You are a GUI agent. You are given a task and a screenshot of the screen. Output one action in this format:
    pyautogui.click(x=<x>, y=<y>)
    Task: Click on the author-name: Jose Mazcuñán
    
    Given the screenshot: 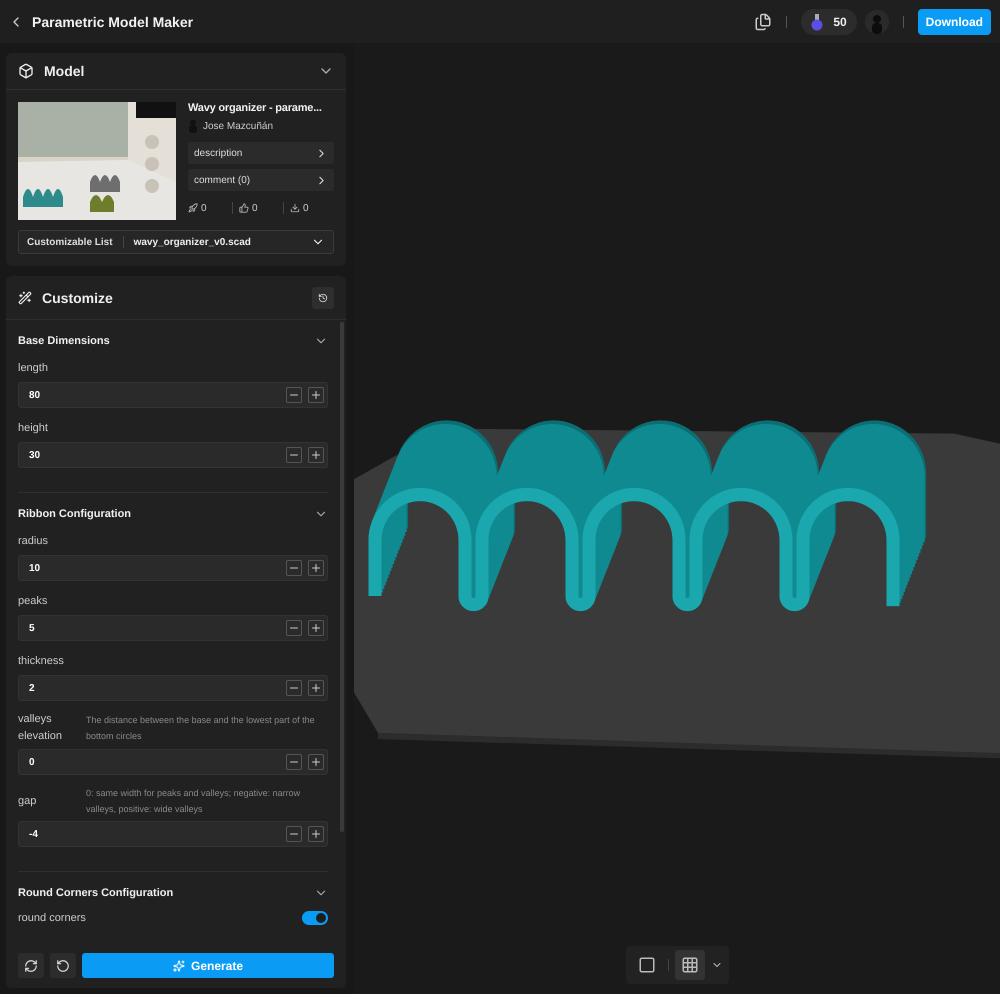 What is the action you would take?
    pyautogui.click(x=238, y=126)
    